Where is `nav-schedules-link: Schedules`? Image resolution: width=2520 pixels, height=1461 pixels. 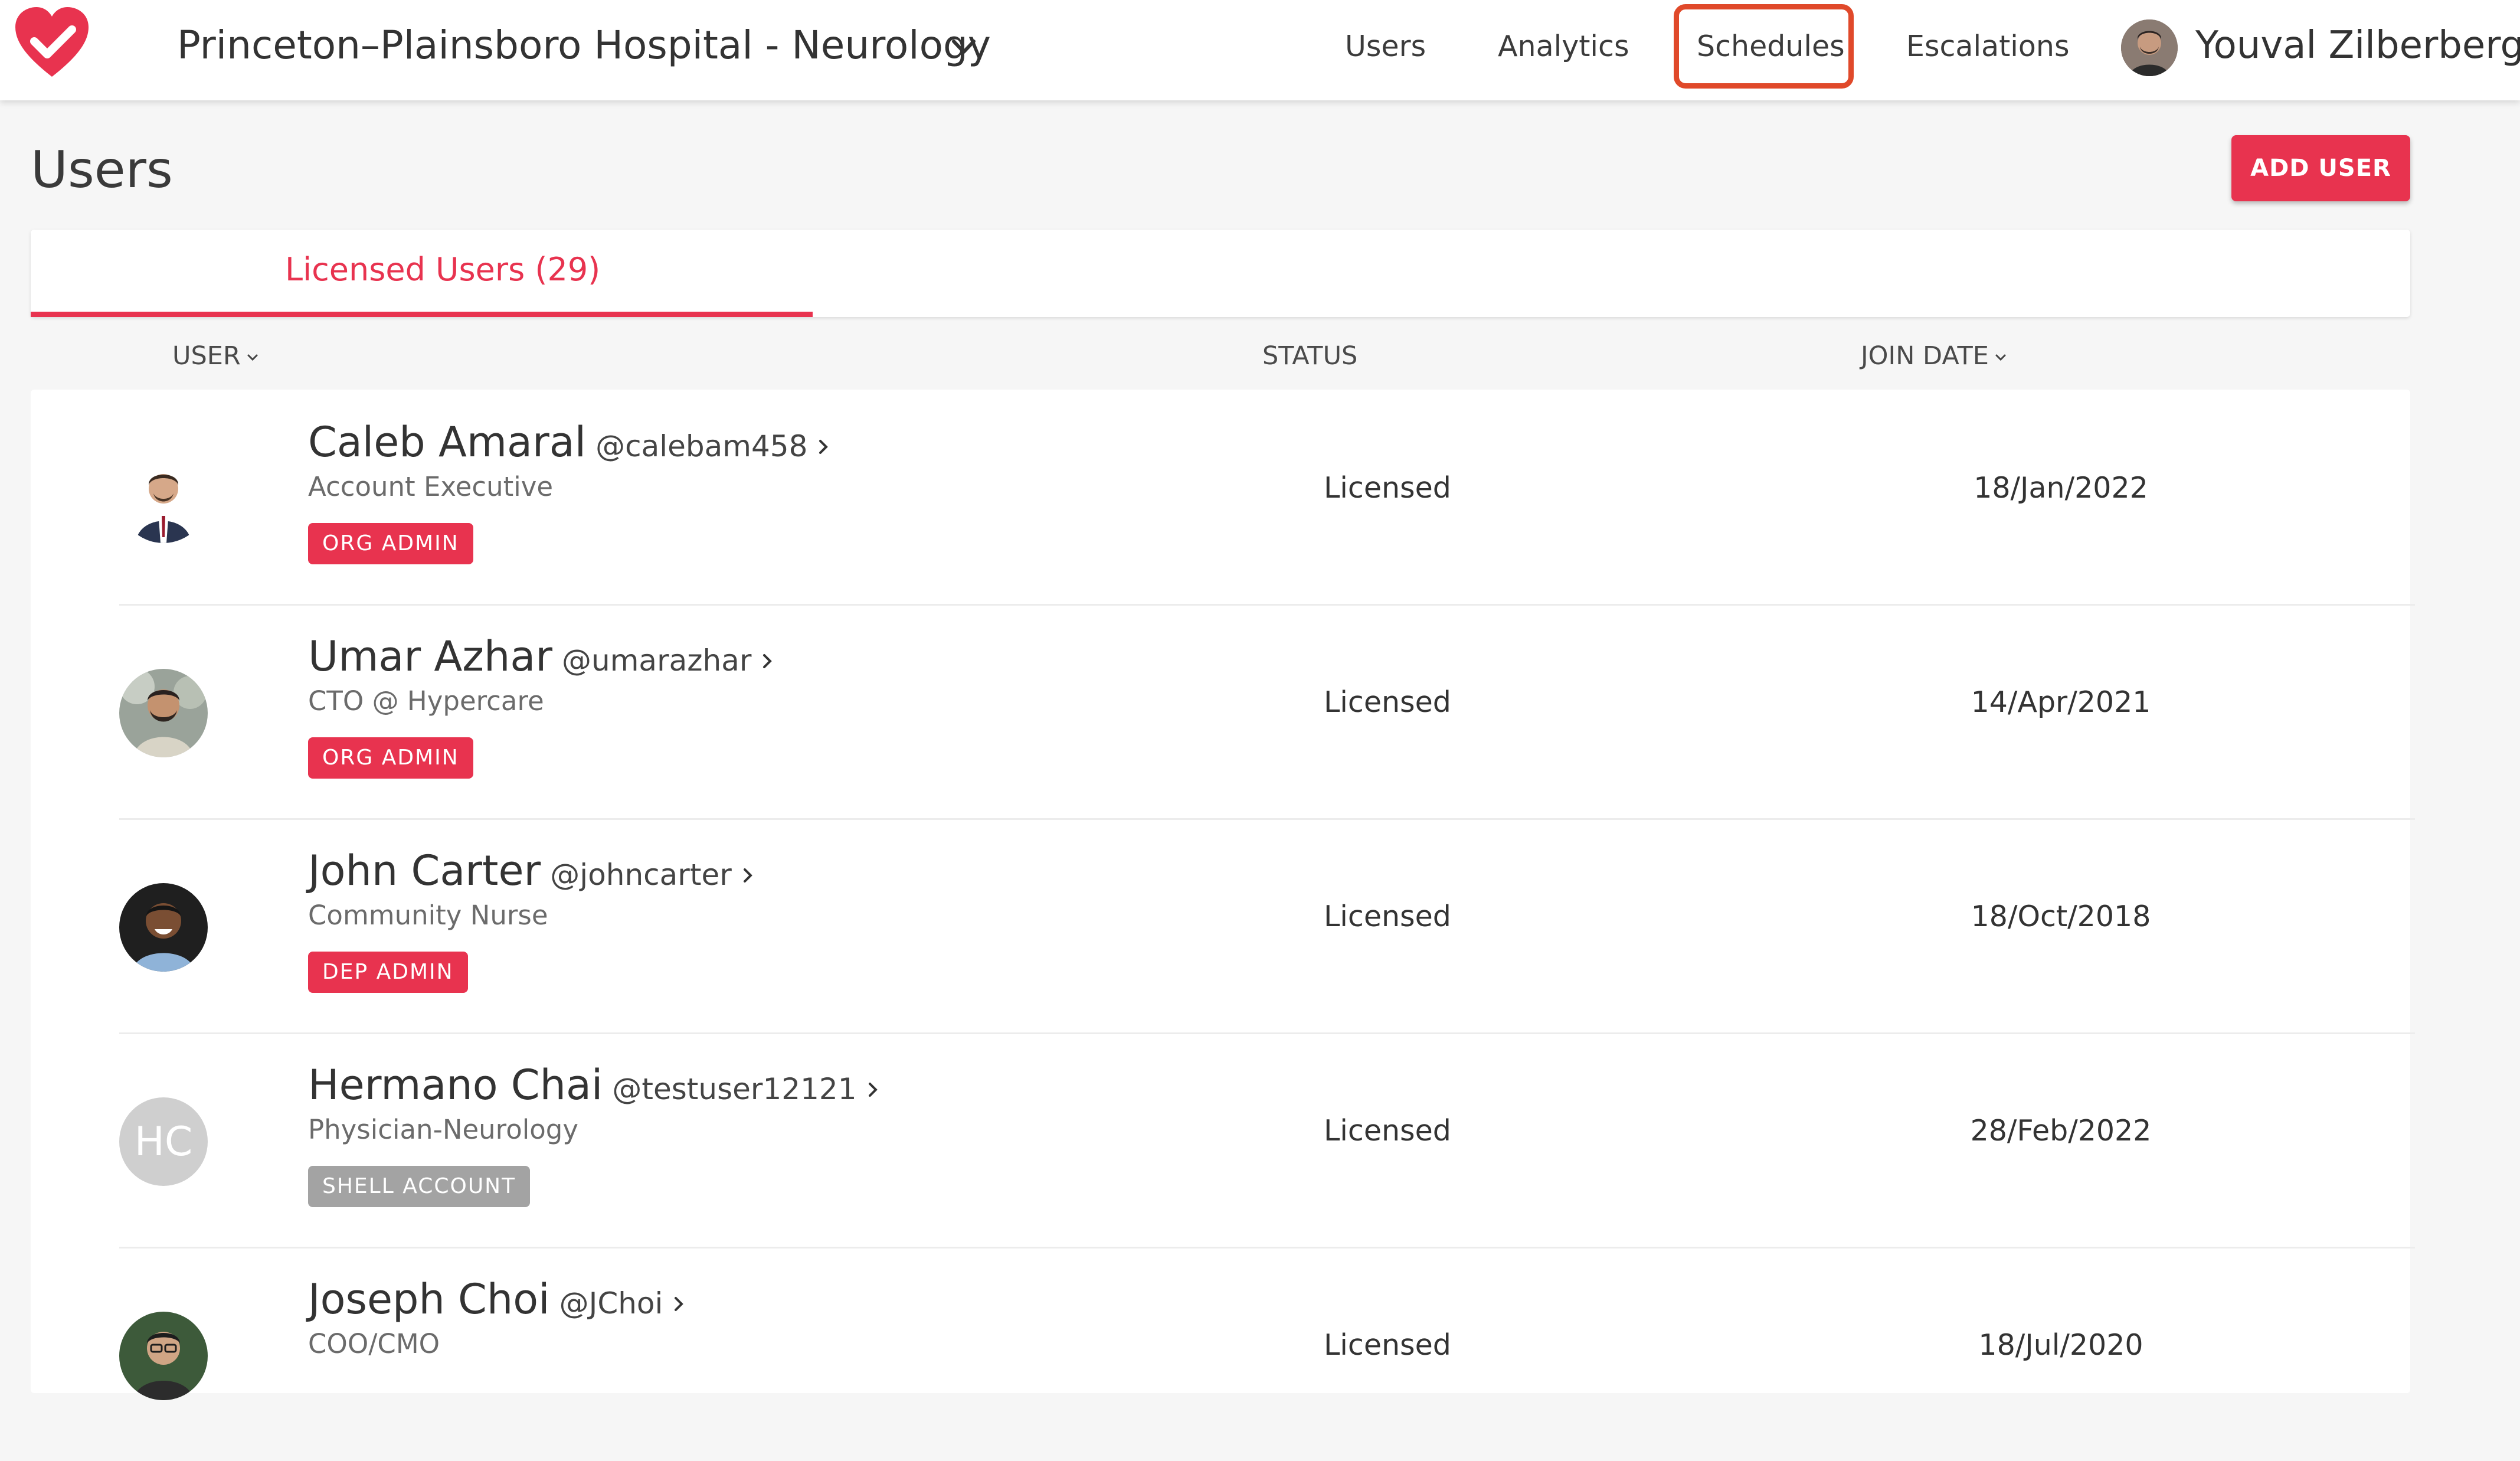
nav-schedules-link: Schedules is located at coordinates (1771, 46).